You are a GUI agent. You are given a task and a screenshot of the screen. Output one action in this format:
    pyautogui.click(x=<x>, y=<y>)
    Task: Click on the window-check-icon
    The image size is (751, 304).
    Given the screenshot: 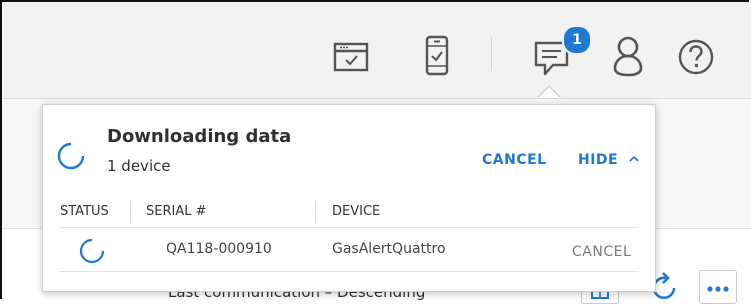 What is the action you would take?
    pyautogui.click(x=351, y=57)
    